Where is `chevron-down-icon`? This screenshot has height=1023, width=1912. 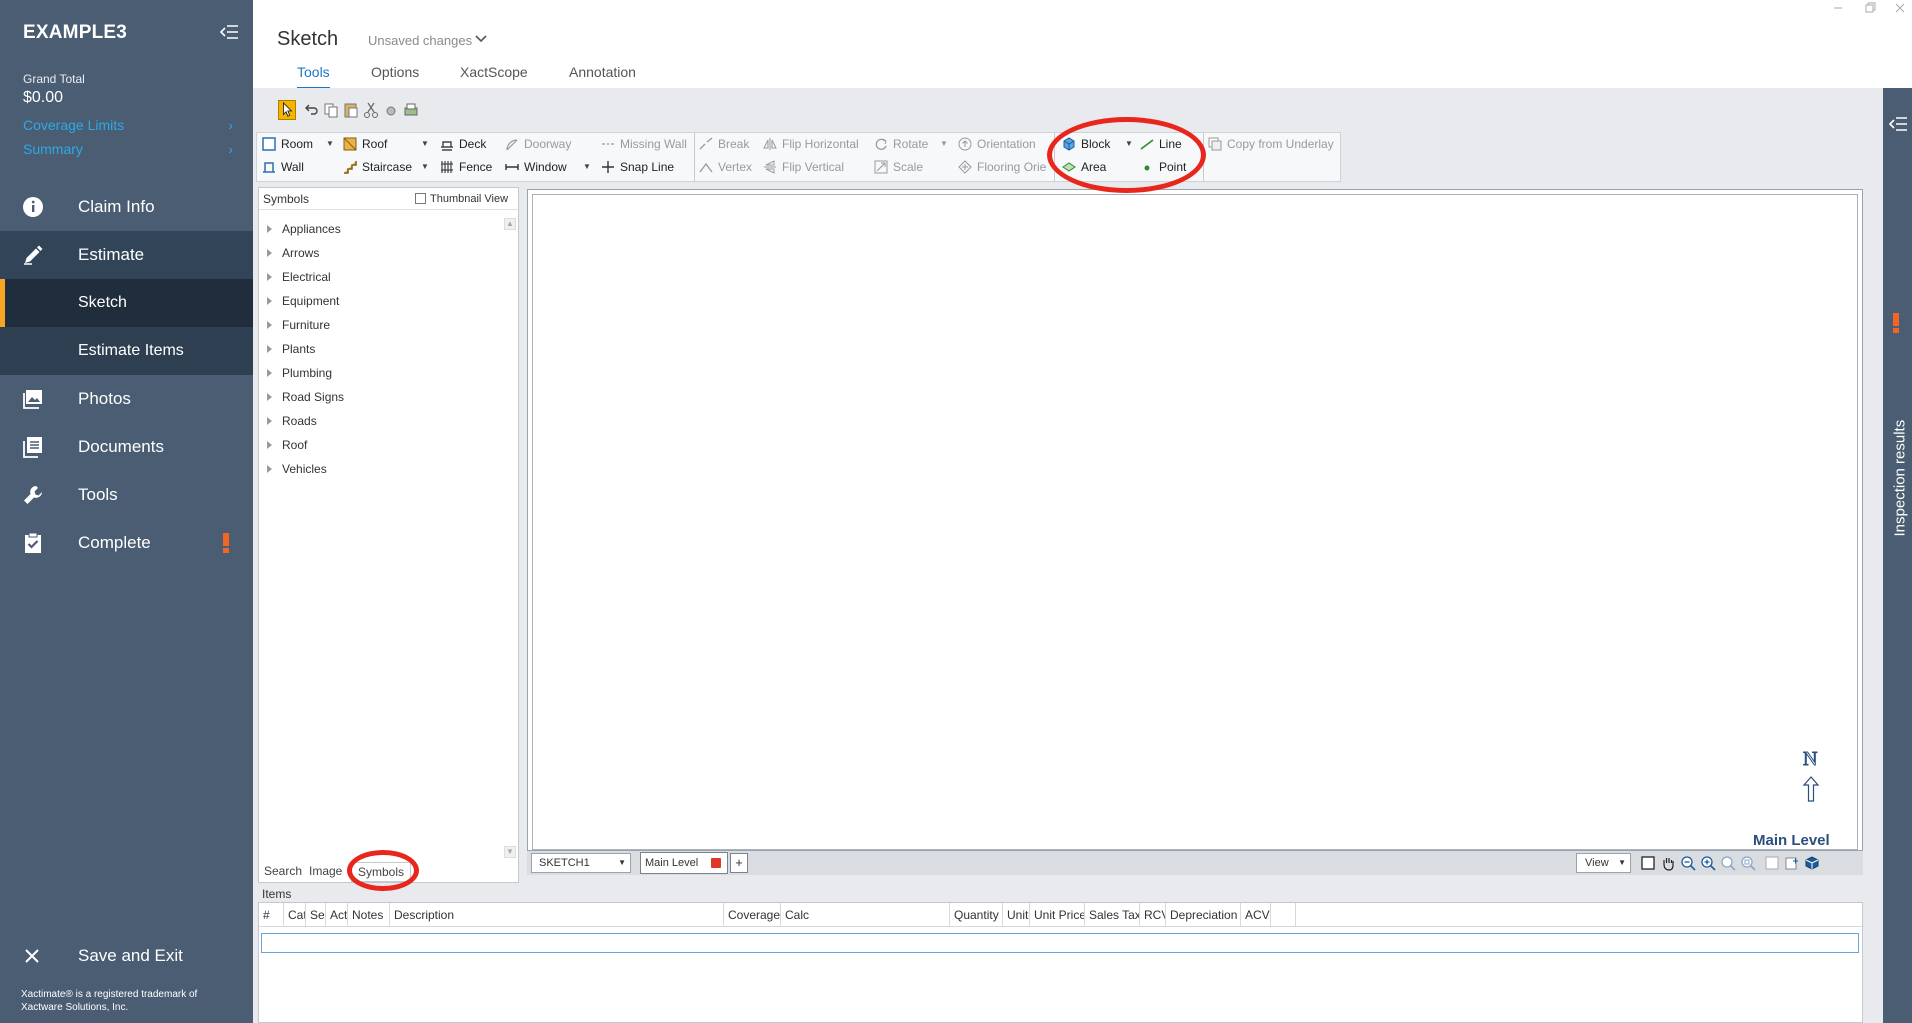
chevron-down-icon is located at coordinates (481, 39).